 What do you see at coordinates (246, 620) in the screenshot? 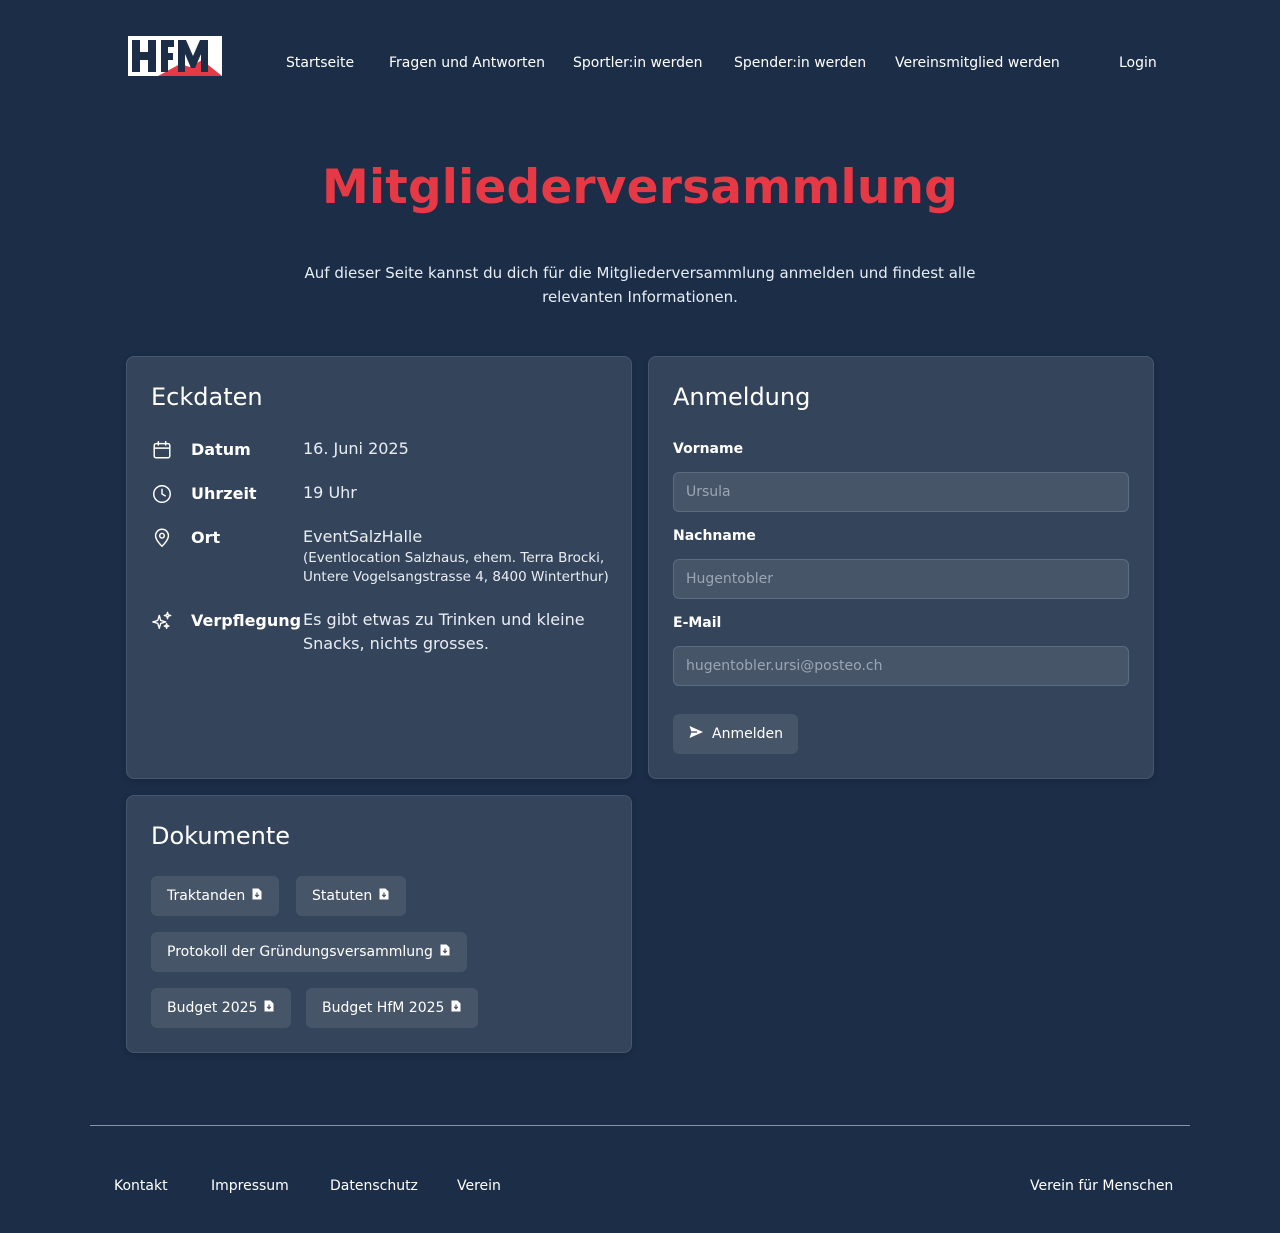
I see `verpflegung-label: Verpflegung` at bounding box center [246, 620].